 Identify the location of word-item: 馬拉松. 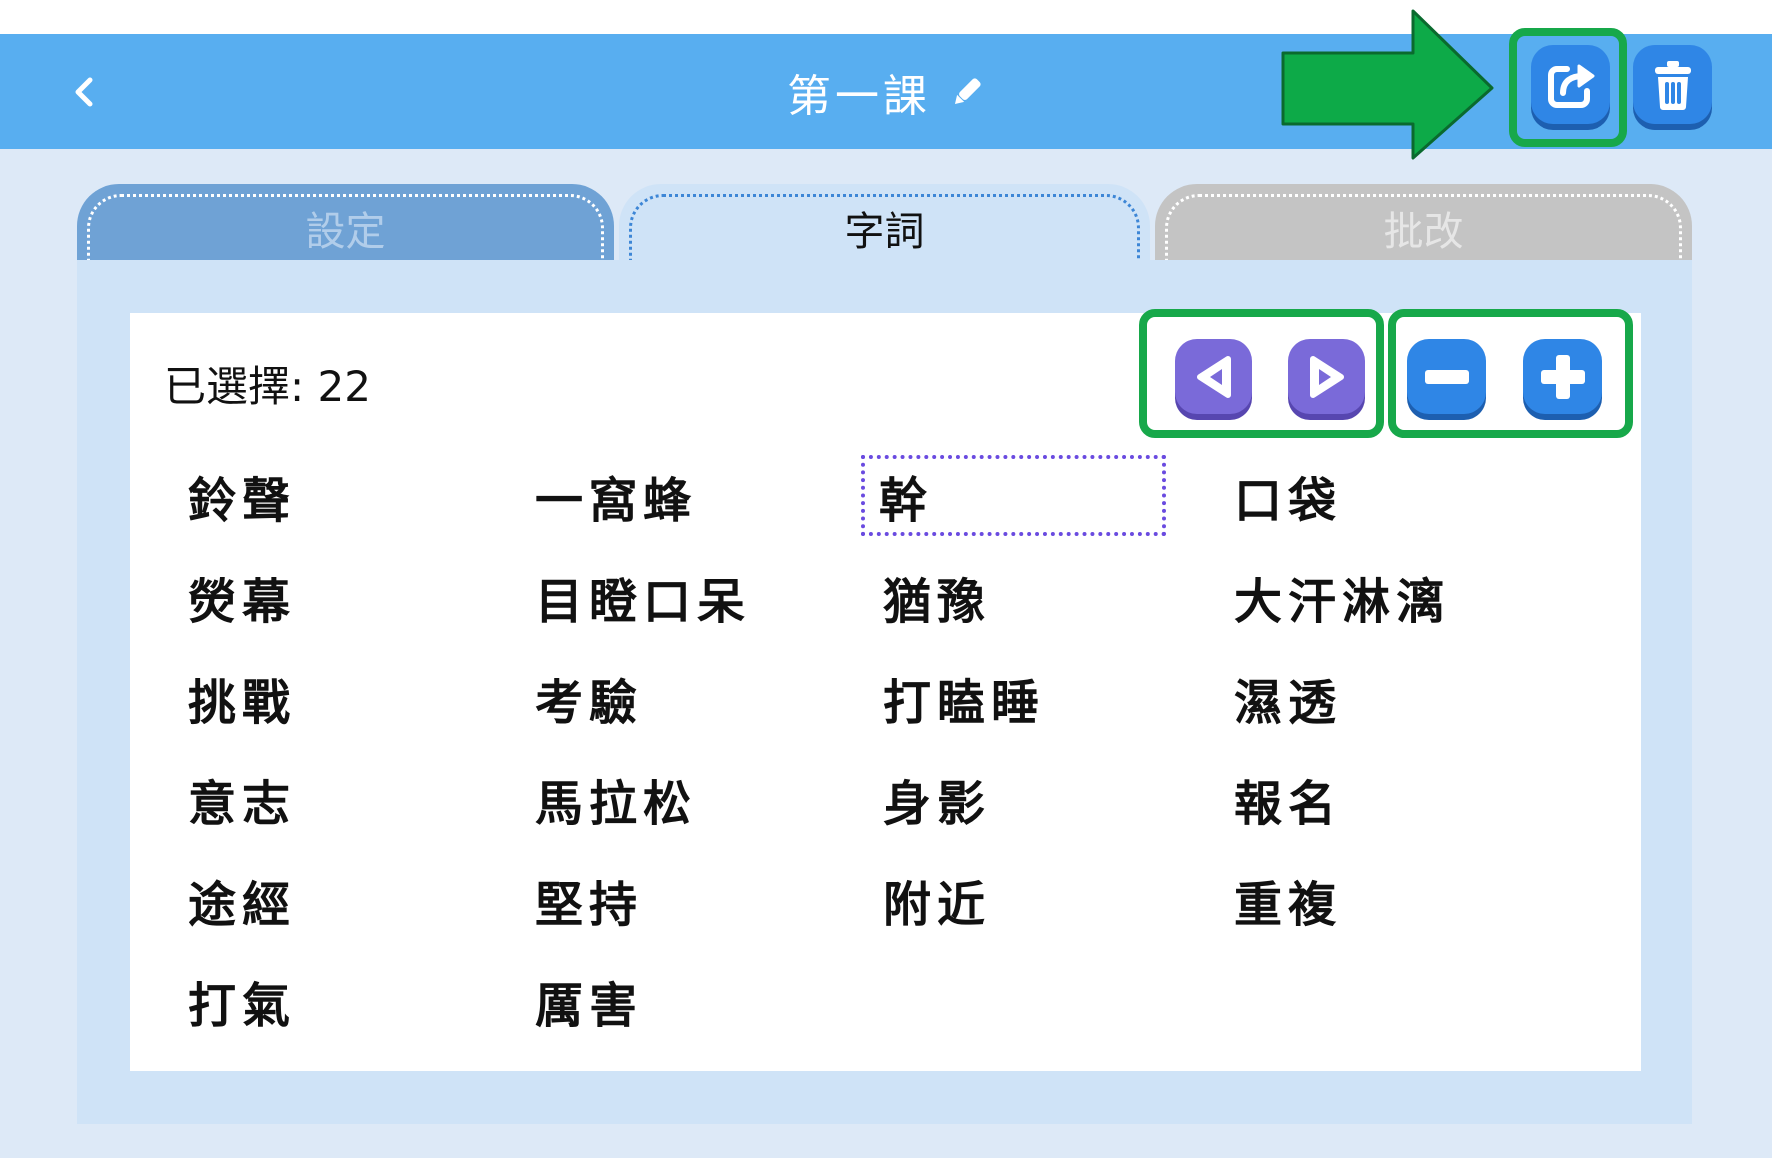
(665, 798).